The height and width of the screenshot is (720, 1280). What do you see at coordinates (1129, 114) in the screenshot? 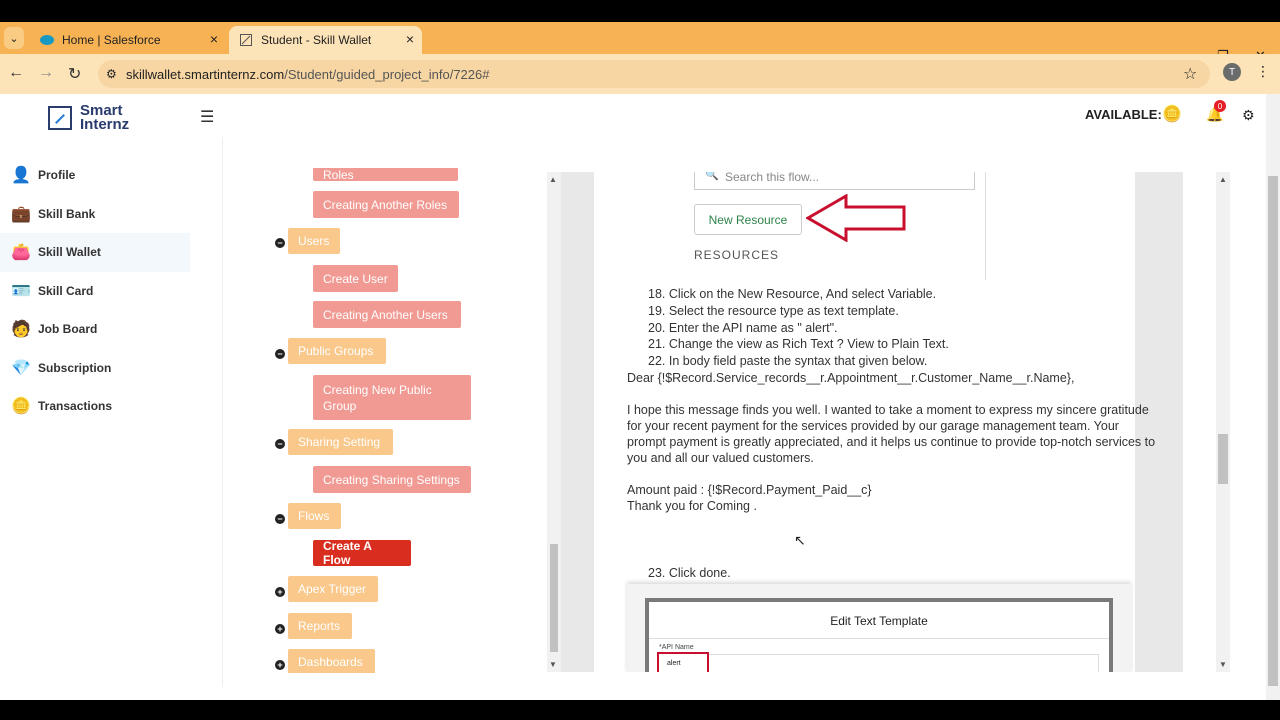
I see `available-balance: AVAILABLE: 0` at bounding box center [1129, 114].